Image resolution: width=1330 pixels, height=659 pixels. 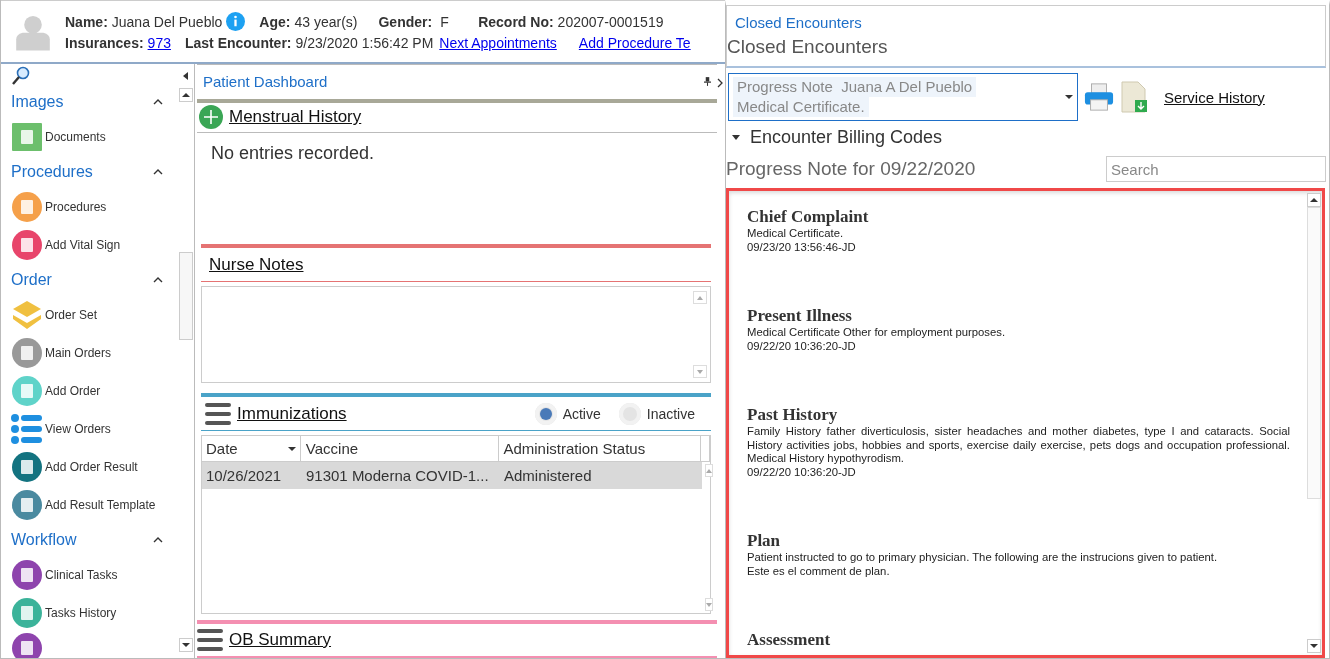 What do you see at coordinates (75, 137) in the screenshot?
I see `sidebar-item: Documents` at bounding box center [75, 137].